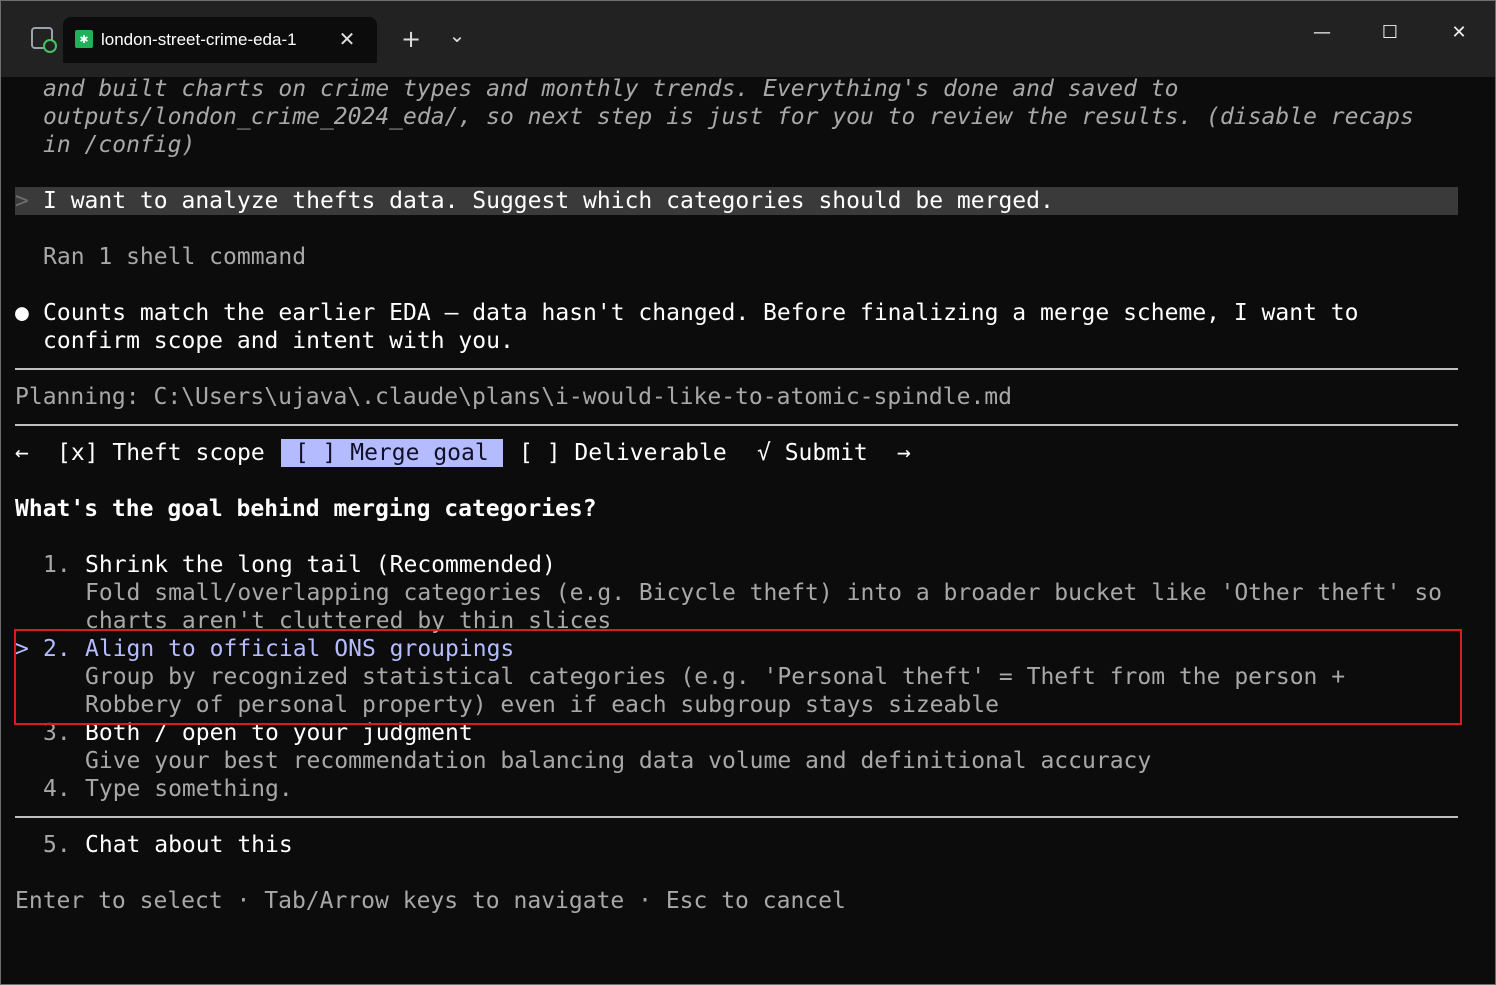 The height and width of the screenshot is (985, 1496). Describe the element at coordinates (57, 789) in the screenshot. I see `option-number: 4.` at that location.